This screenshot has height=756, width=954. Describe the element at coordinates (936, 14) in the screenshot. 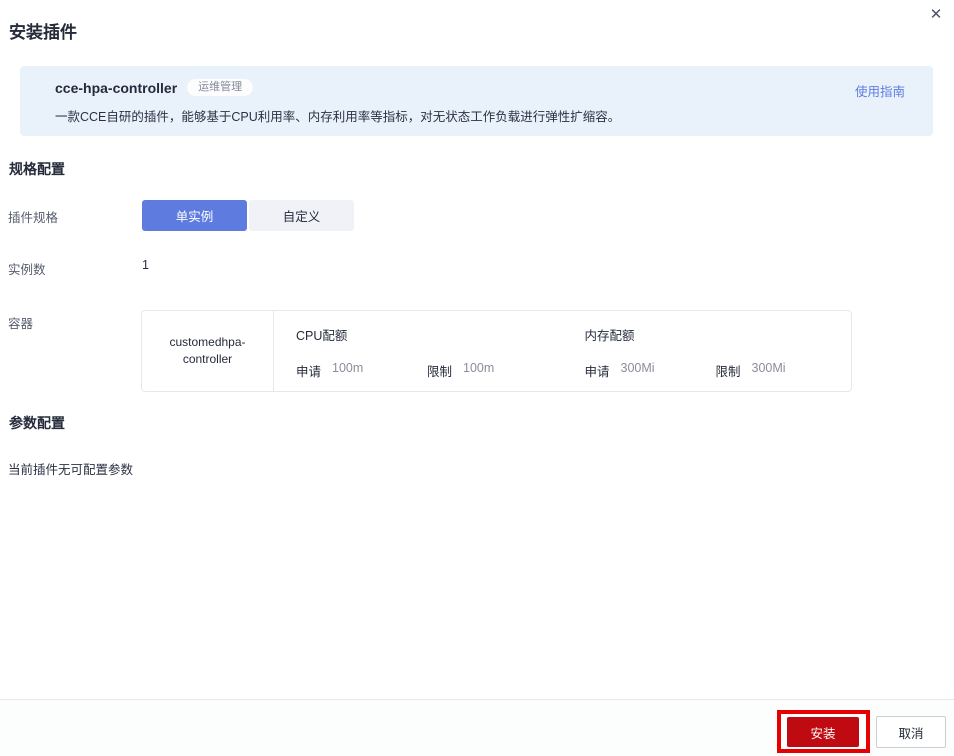

I see `close-icon: ✕` at that location.